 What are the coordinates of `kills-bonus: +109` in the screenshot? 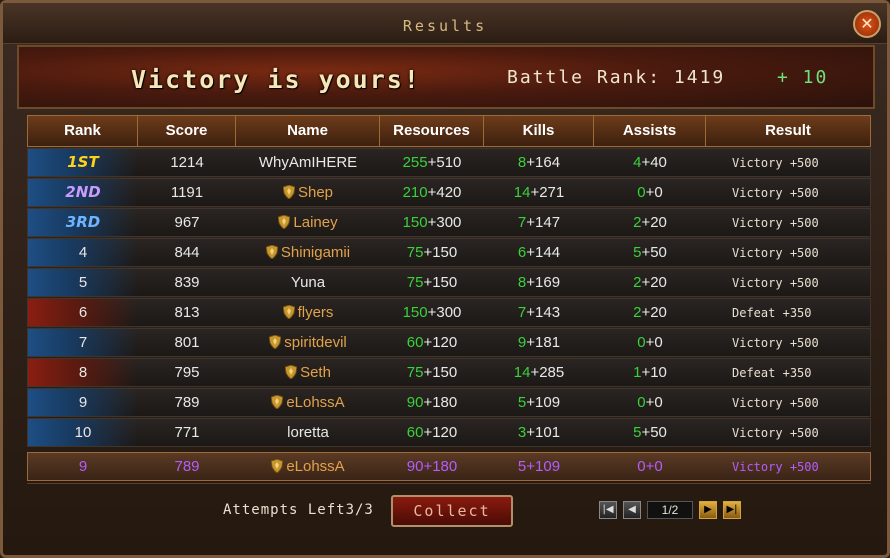 It's located at (543, 402).